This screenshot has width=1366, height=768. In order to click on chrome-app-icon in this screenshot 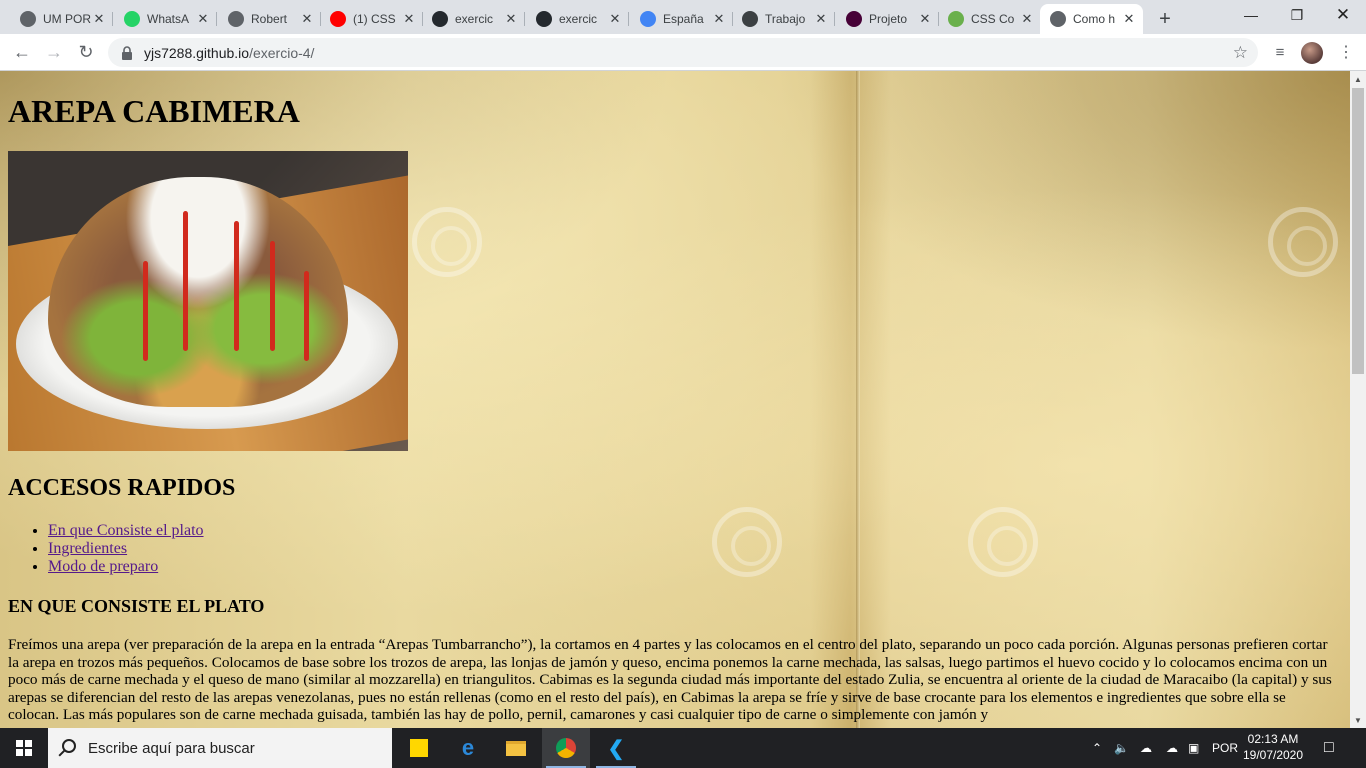, I will do `click(566, 748)`.